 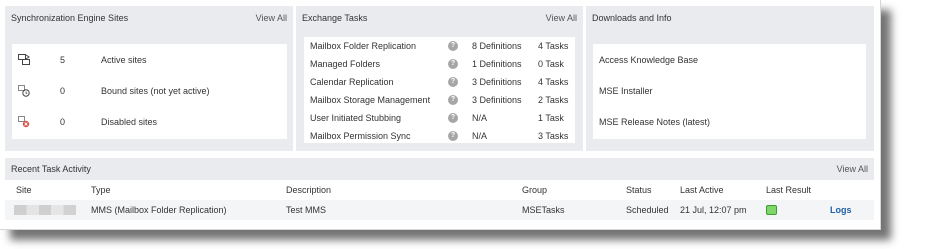 What do you see at coordinates (363, 46) in the screenshot?
I see `exchange-task-name: Mailbox Folder Replication` at bounding box center [363, 46].